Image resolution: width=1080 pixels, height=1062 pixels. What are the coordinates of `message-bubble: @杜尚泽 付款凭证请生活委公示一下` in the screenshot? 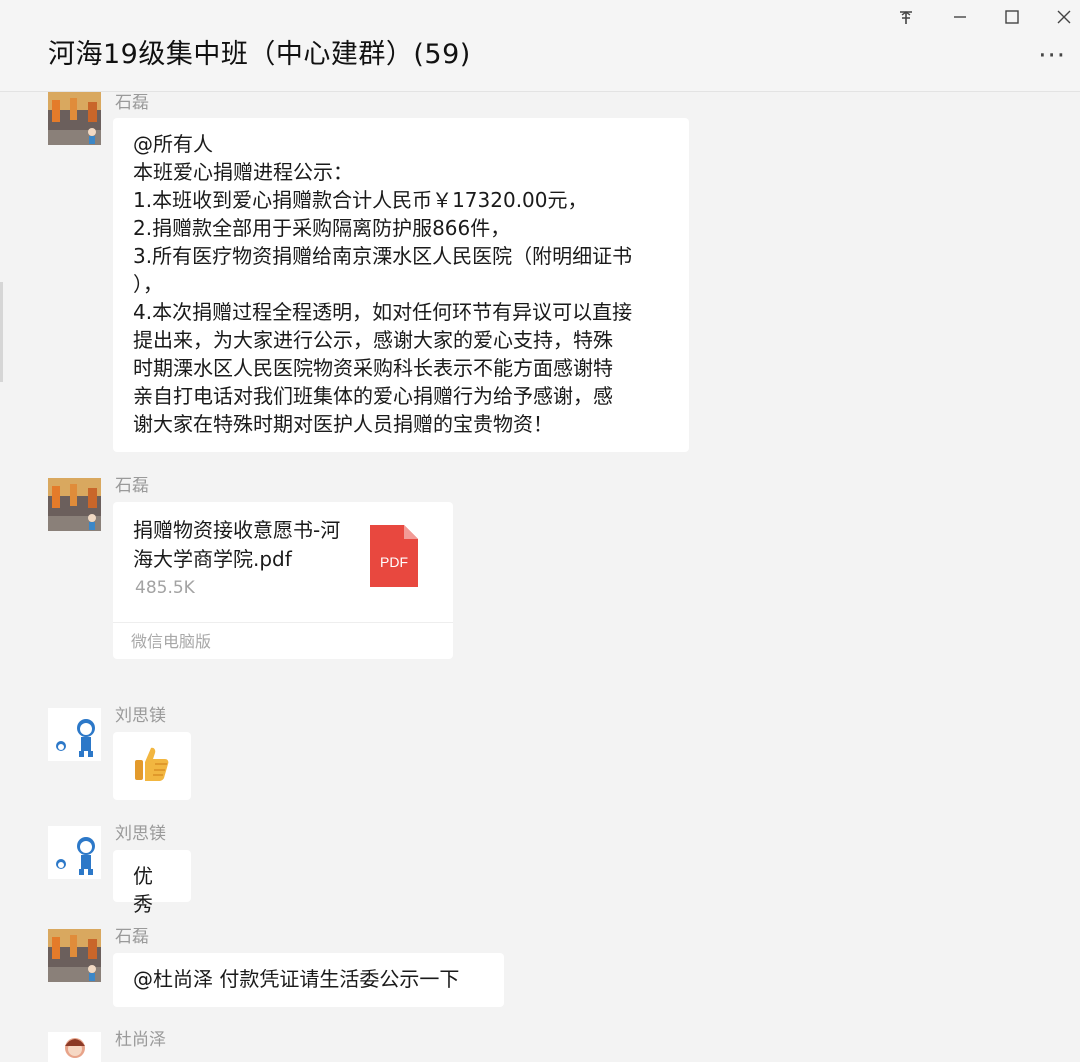 It's located at (308, 980).